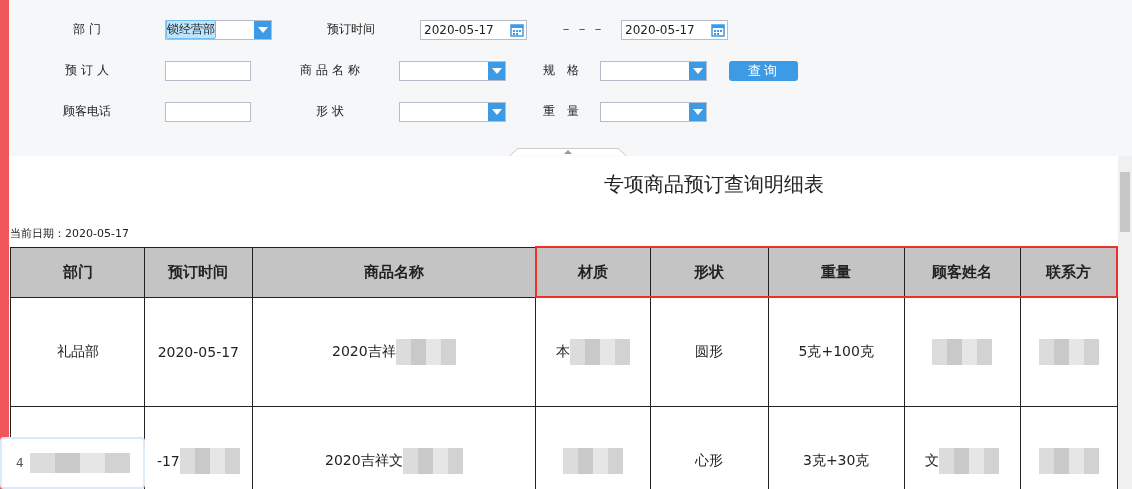  Describe the element at coordinates (709, 461) in the screenshot. I see `table-cell: 心形` at that location.